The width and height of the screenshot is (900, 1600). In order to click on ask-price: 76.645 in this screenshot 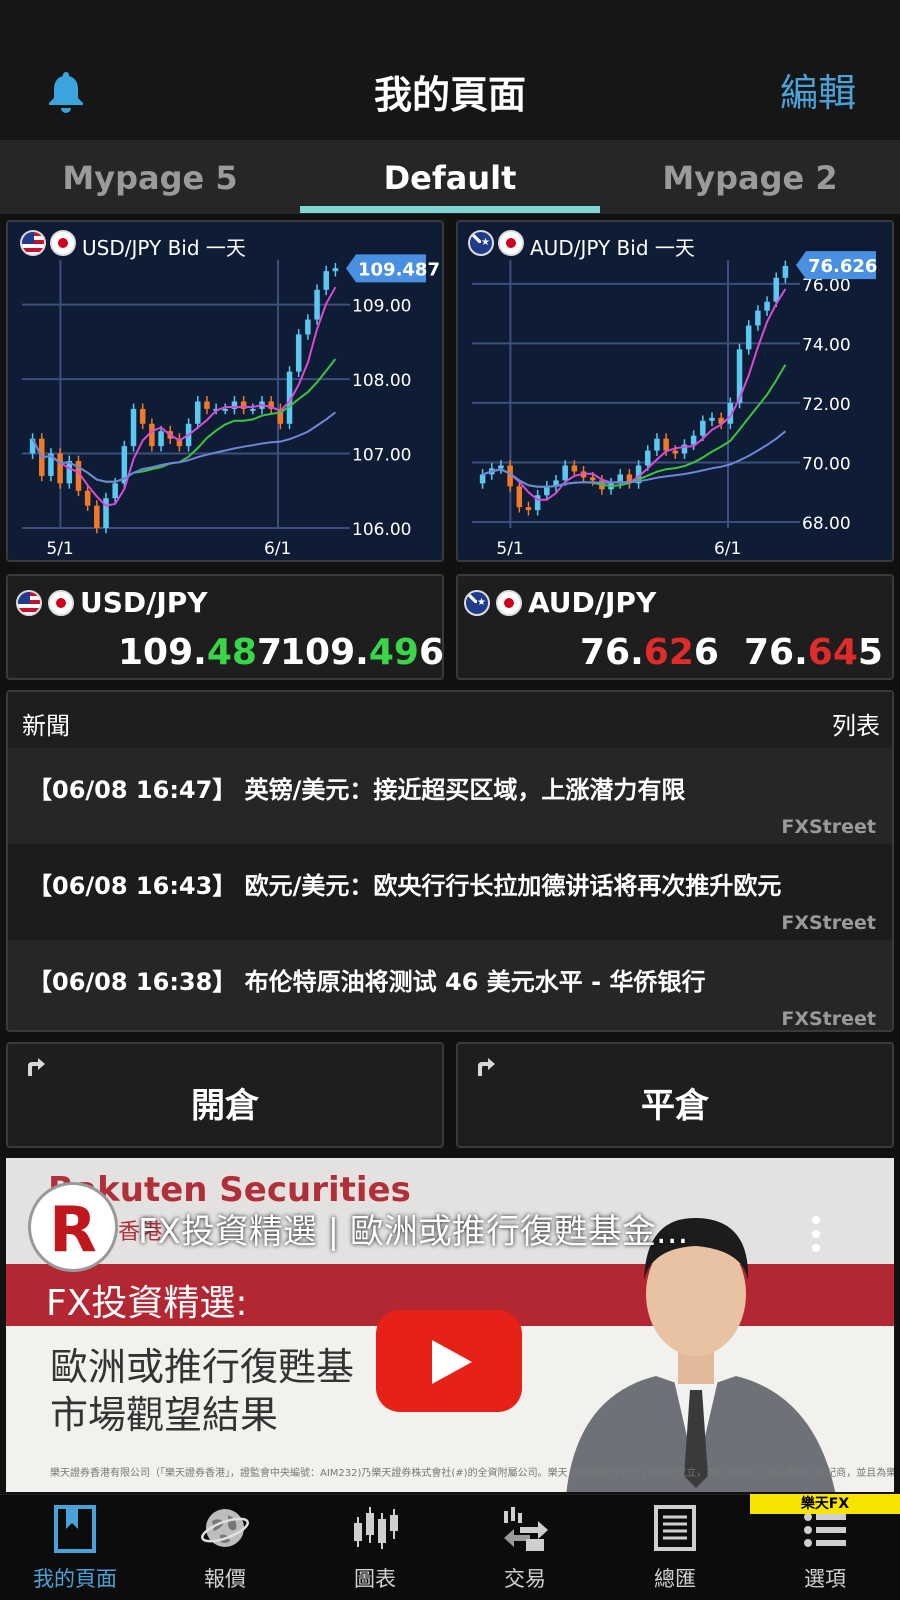, I will do `click(813, 652)`.